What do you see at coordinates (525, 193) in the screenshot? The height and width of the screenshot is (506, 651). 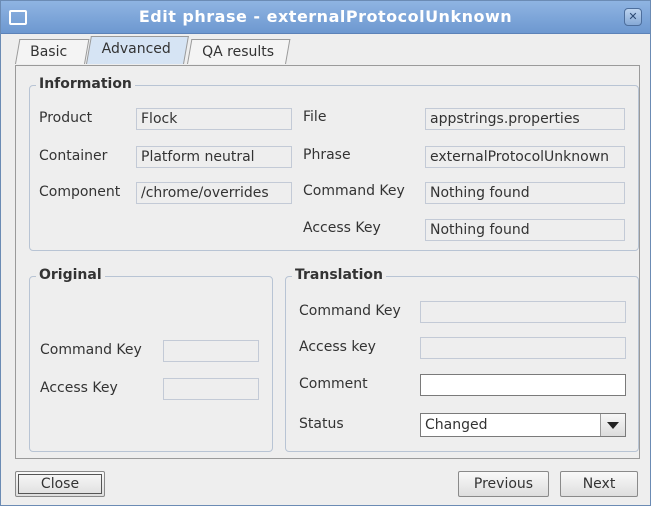 I see `info-command-key-field: Nothing found` at bounding box center [525, 193].